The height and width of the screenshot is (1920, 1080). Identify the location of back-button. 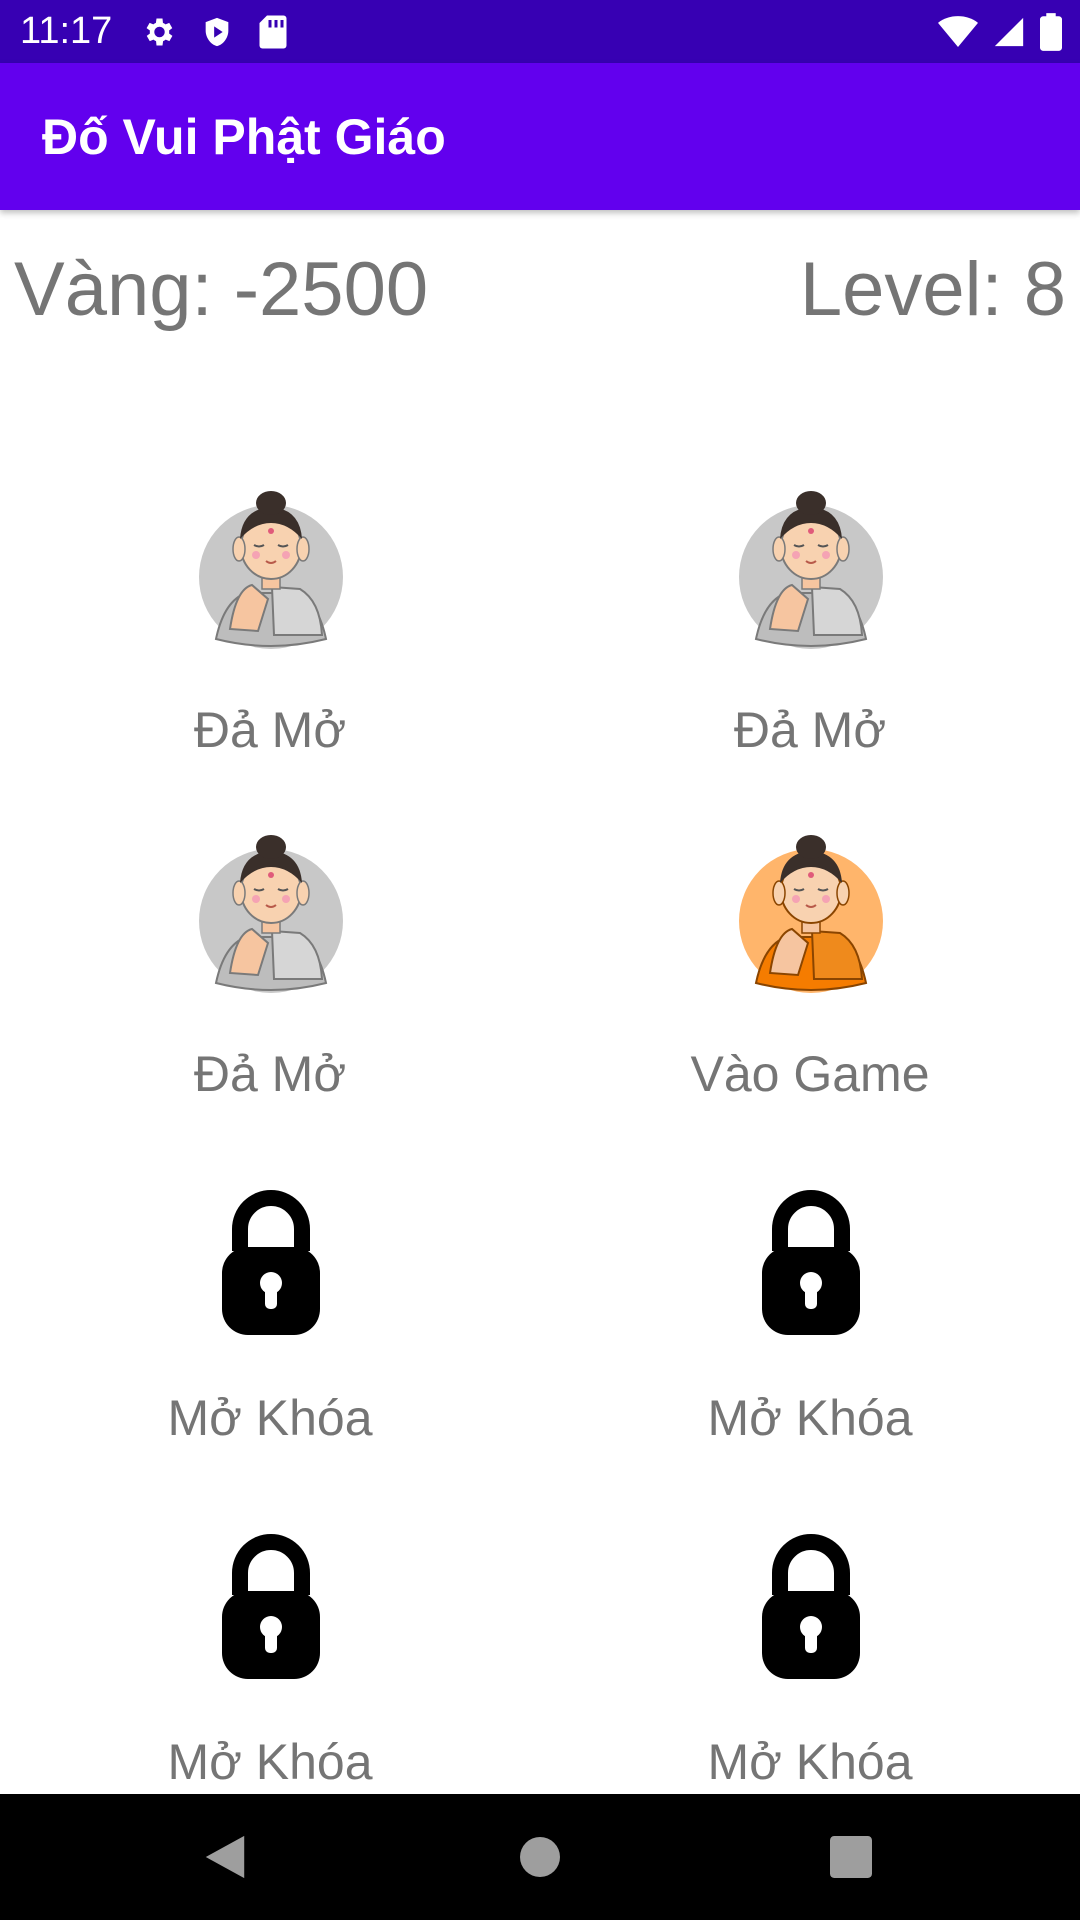
(225, 1857).